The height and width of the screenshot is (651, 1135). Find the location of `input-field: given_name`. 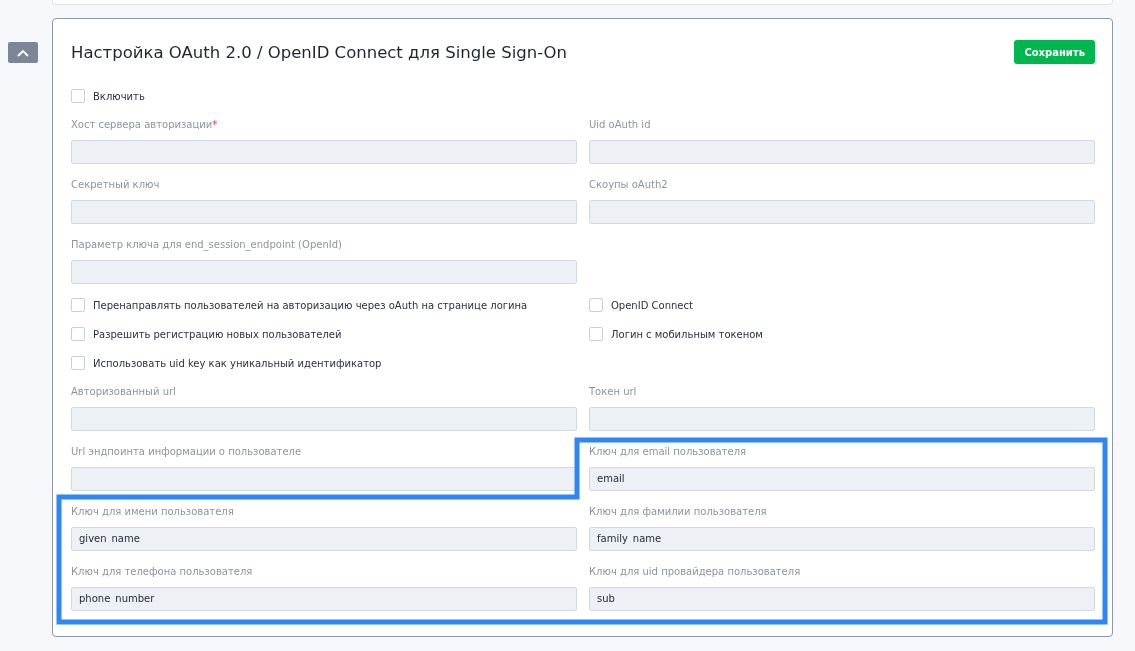

input-field: given_name is located at coordinates (324, 539).